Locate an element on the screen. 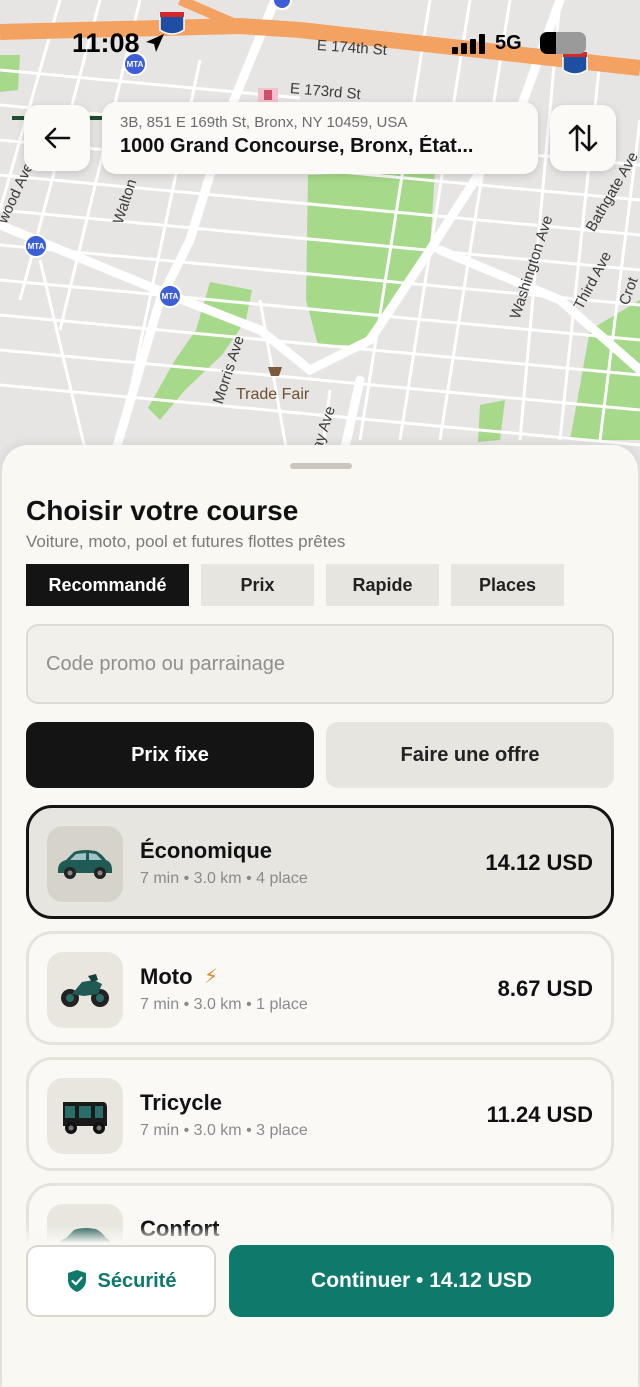  motorcycle-icon is located at coordinates (85, 990).